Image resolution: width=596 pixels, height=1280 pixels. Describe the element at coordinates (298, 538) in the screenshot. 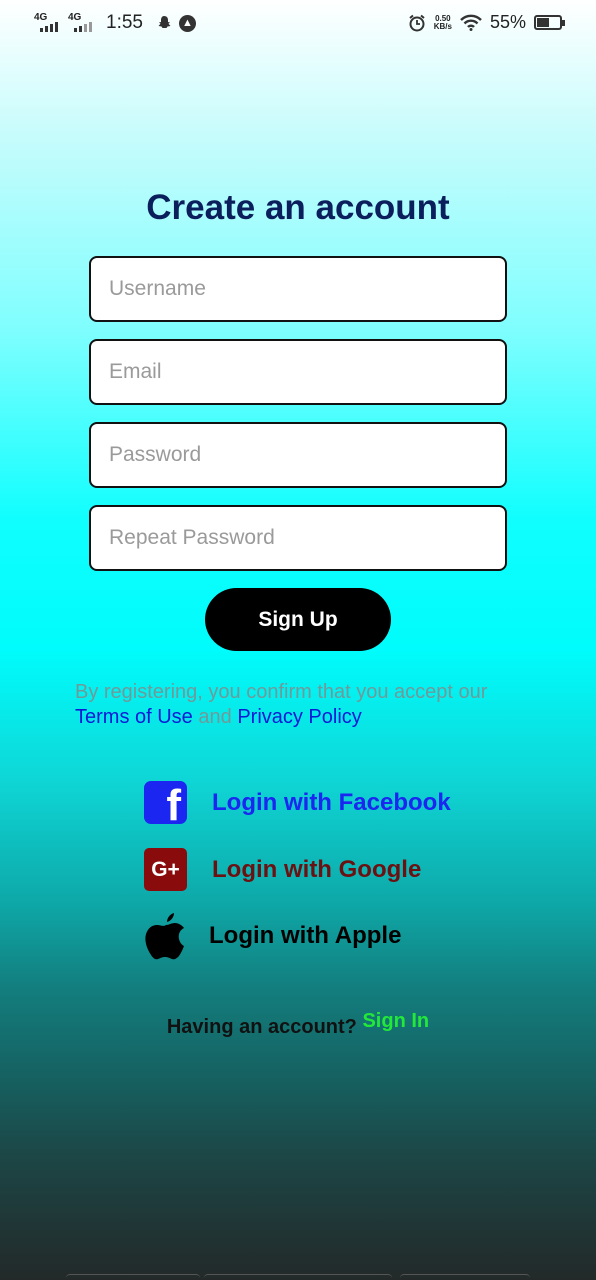

I see `repeat-password-input` at that location.